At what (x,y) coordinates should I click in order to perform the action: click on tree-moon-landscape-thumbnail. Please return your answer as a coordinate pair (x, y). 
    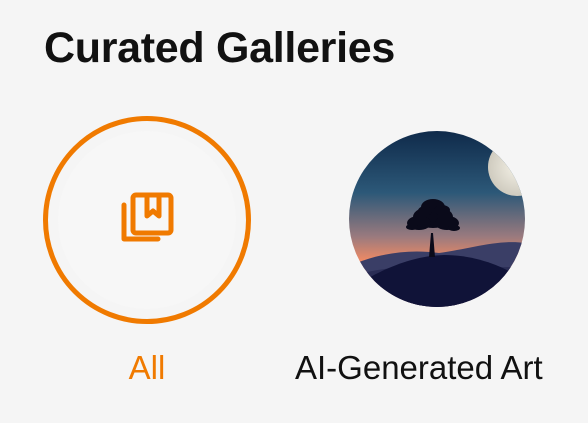
    Looking at the image, I should click on (437, 219).